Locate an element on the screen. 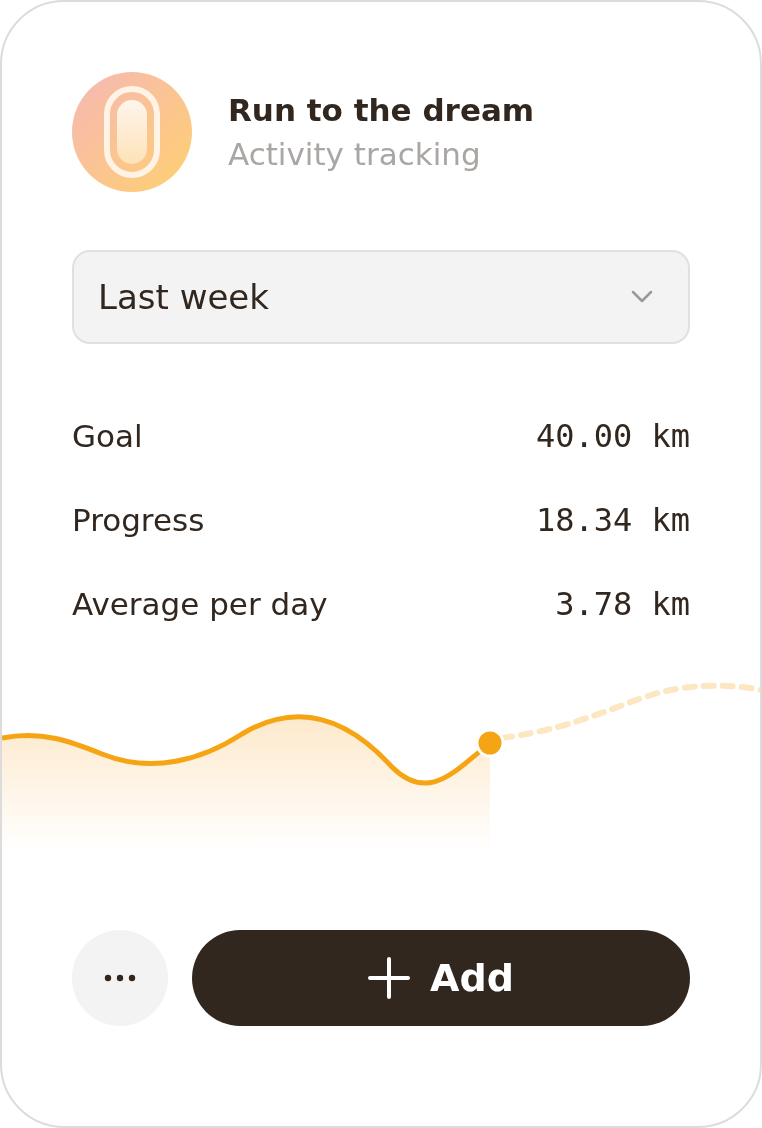 The width and height of the screenshot is (762, 1128). app-title: Run to the dream is located at coordinates (381, 110).